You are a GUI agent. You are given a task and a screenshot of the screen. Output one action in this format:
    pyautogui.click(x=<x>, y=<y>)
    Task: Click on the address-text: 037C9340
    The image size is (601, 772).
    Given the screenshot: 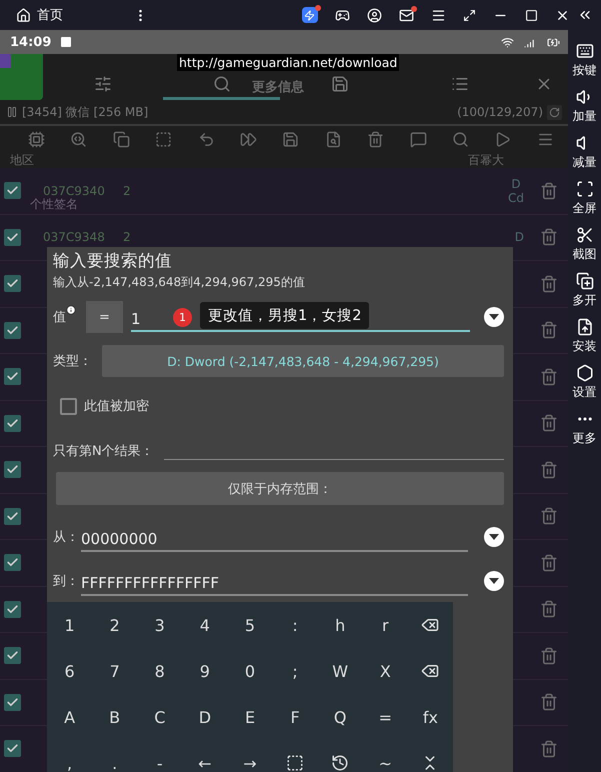 What is the action you would take?
    pyautogui.click(x=74, y=191)
    